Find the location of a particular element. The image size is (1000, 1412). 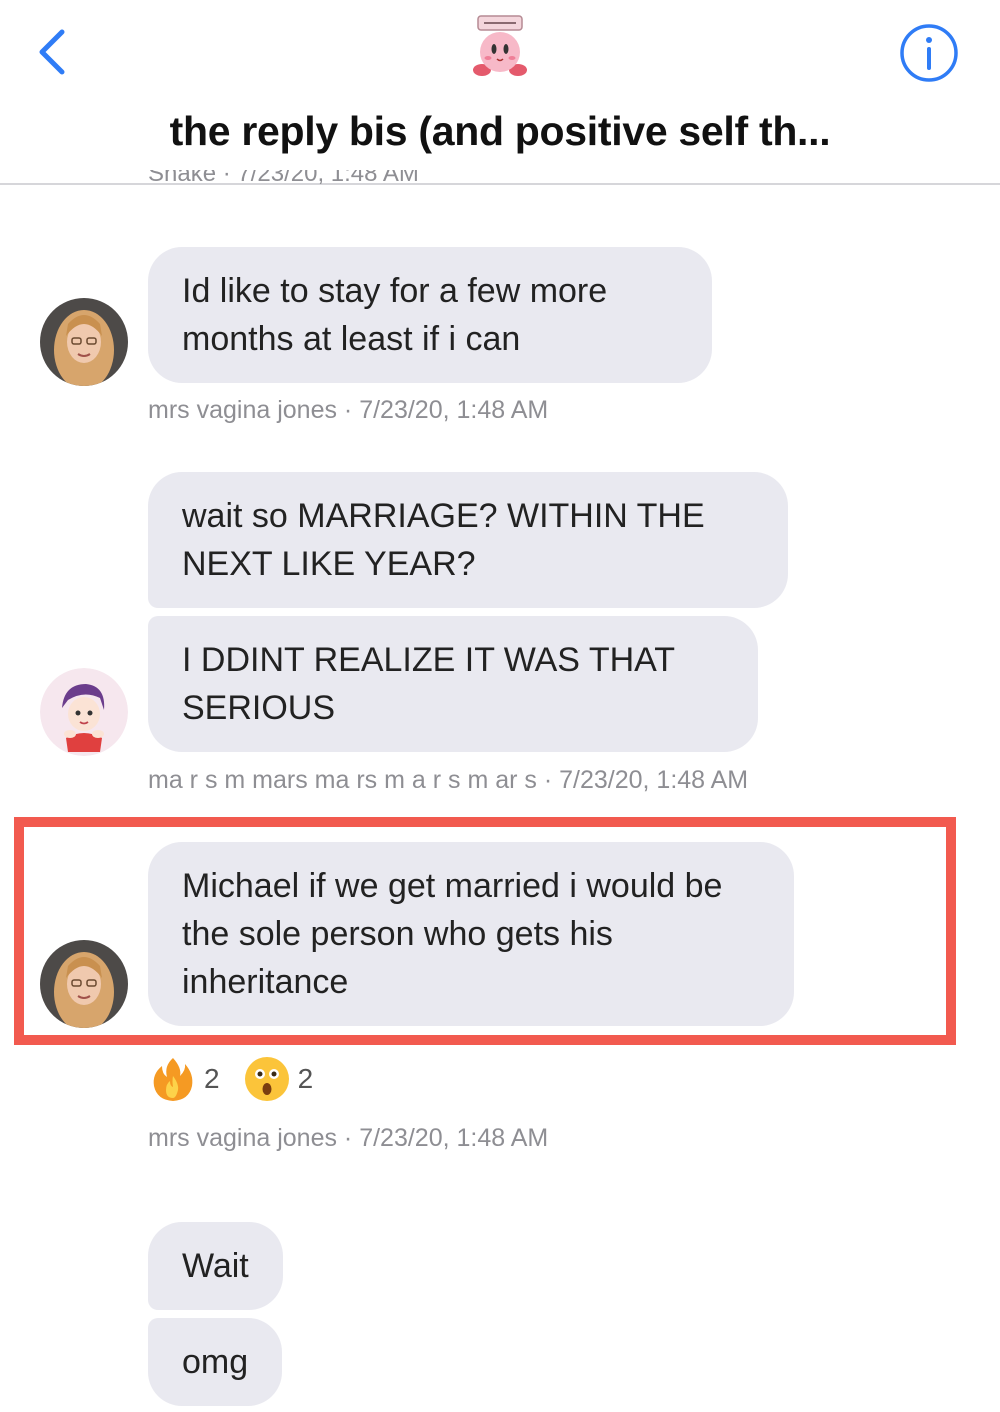

cartoon-avatar-icon is located at coordinates (84, 712).